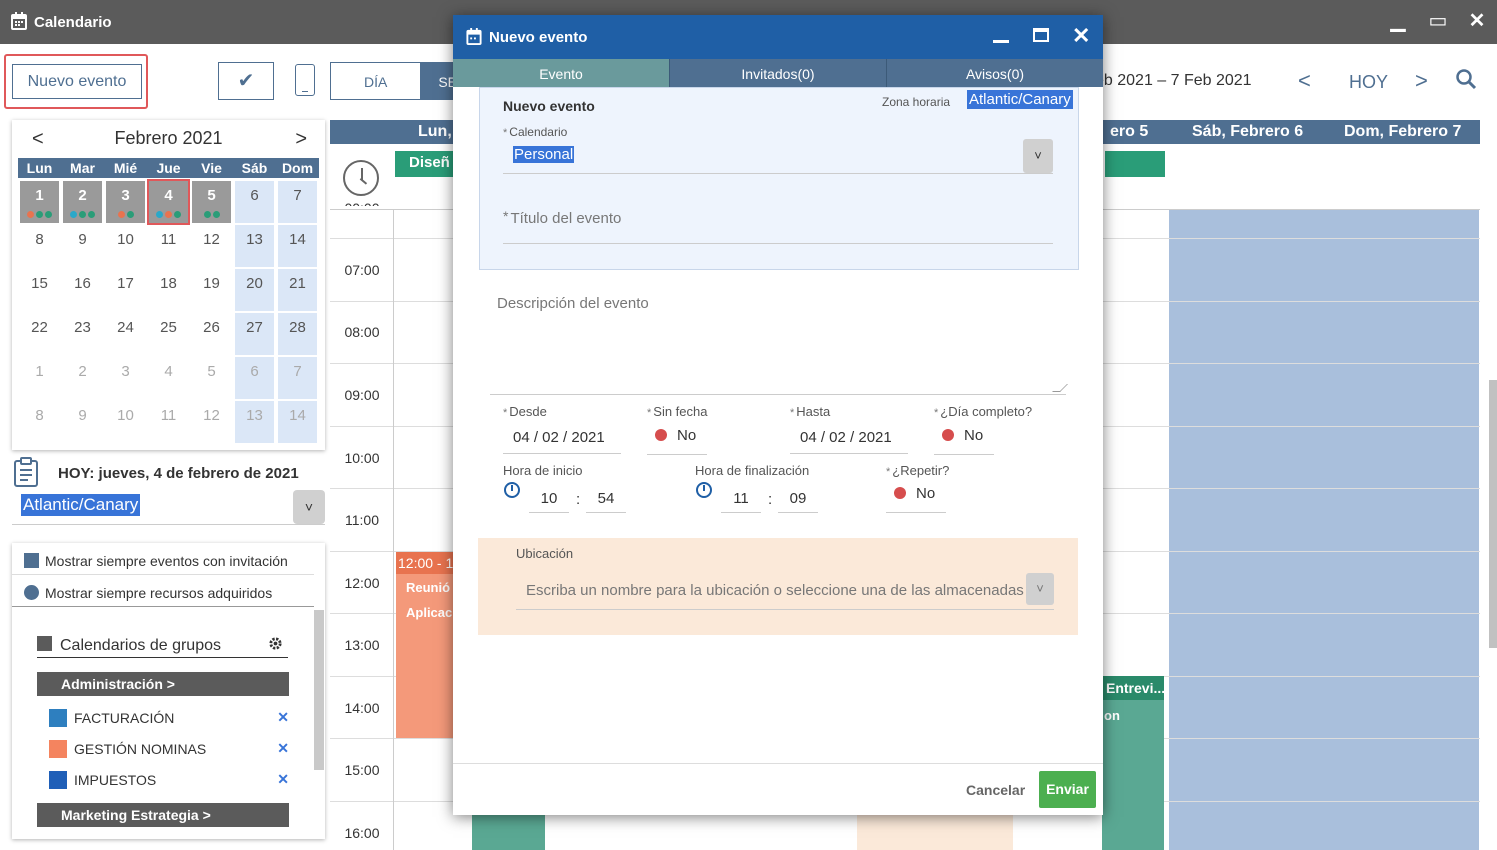 The image size is (1497, 850). Describe the element at coordinates (1001, 35) in the screenshot. I see `dialog-minimize-button` at that location.